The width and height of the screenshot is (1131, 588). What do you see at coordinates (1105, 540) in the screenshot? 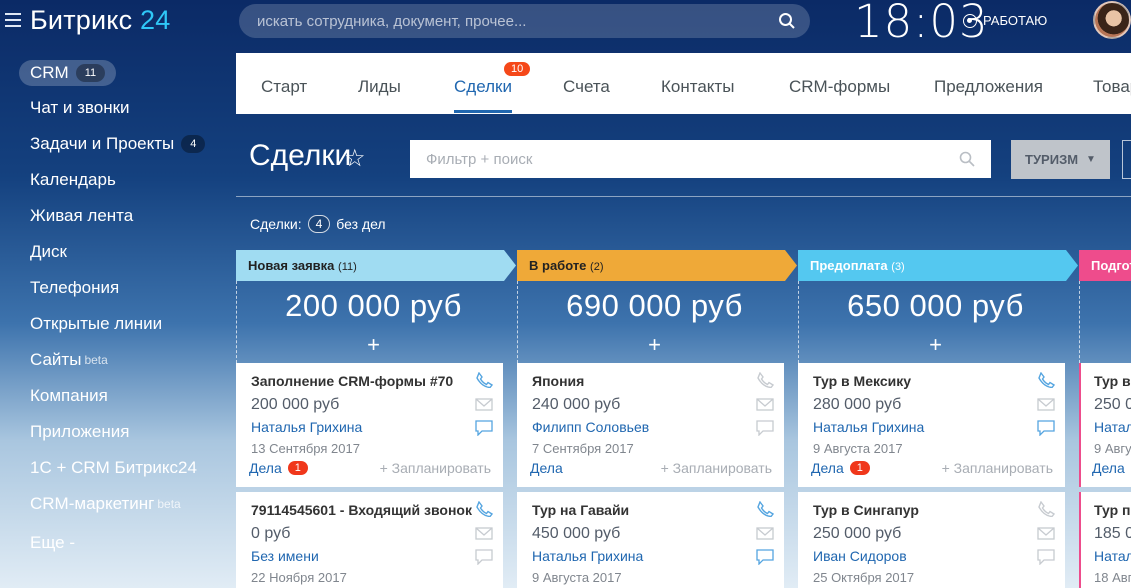
I see `deal-card: Тур по 185 0 Натал 18 Авг` at bounding box center [1105, 540].